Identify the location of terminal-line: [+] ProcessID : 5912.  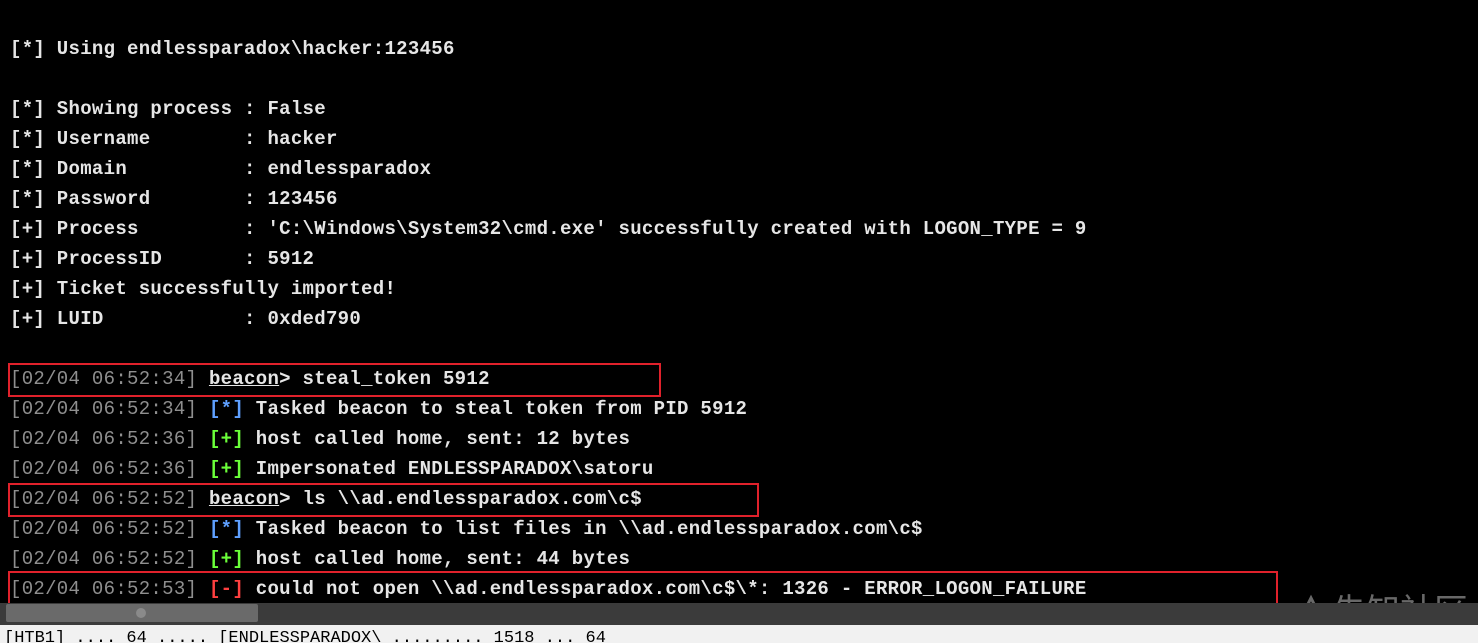
(162, 259).